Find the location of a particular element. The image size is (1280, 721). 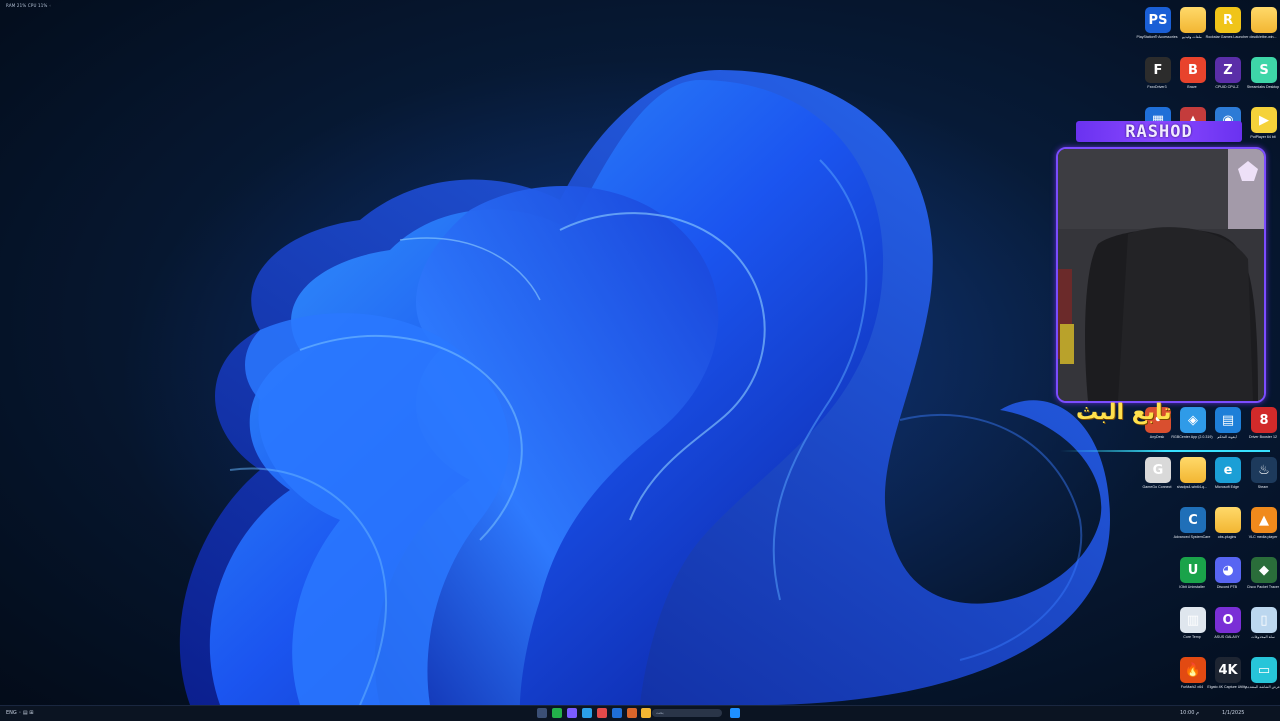

furmark-icon: 🔥 is located at coordinates (1193, 670).